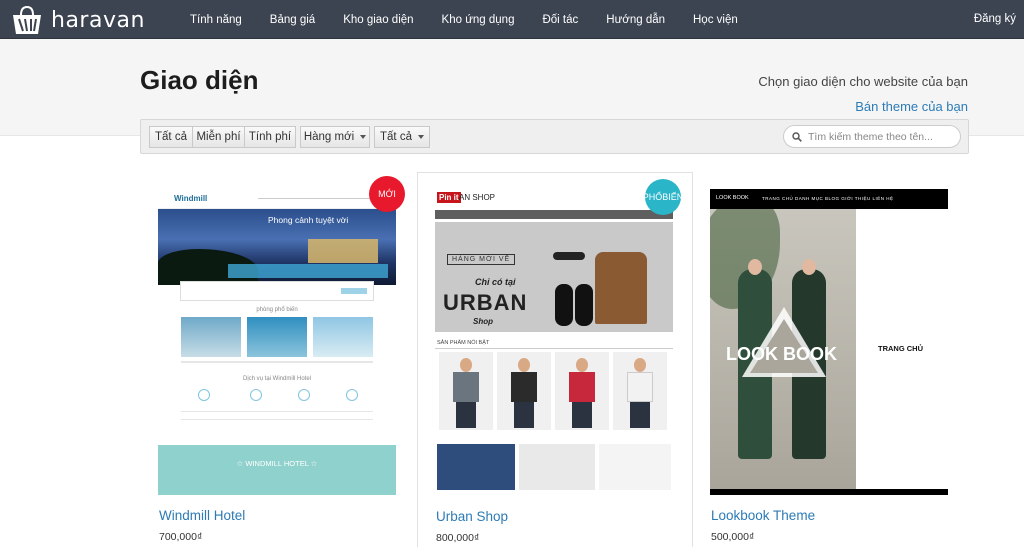  I want to click on popular-badge: PHỔ BIẾN, so click(663, 197).